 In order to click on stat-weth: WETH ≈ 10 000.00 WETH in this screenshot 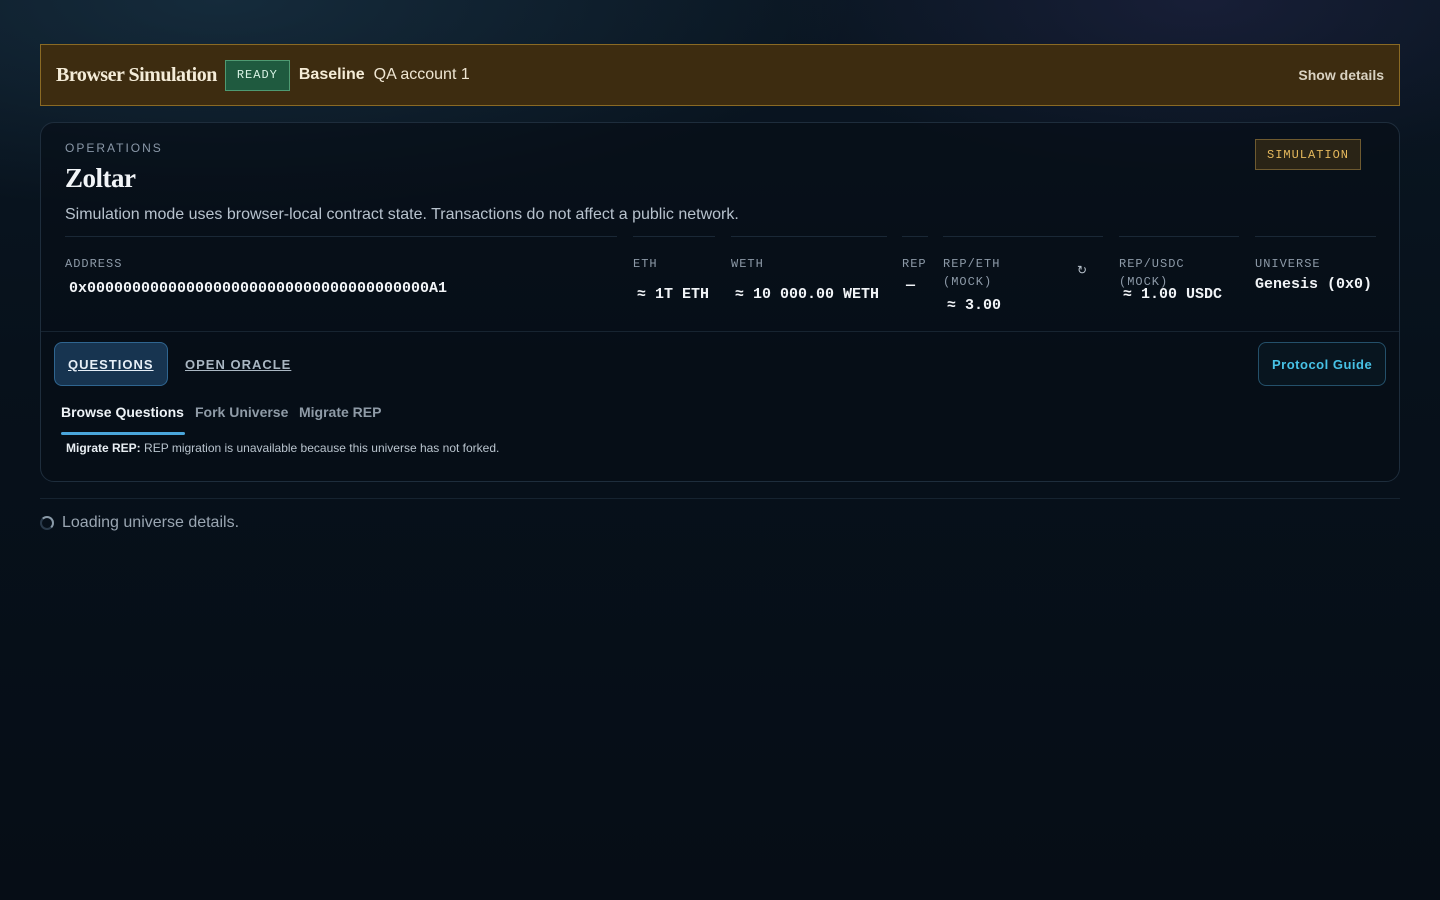, I will do `click(809, 283)`.